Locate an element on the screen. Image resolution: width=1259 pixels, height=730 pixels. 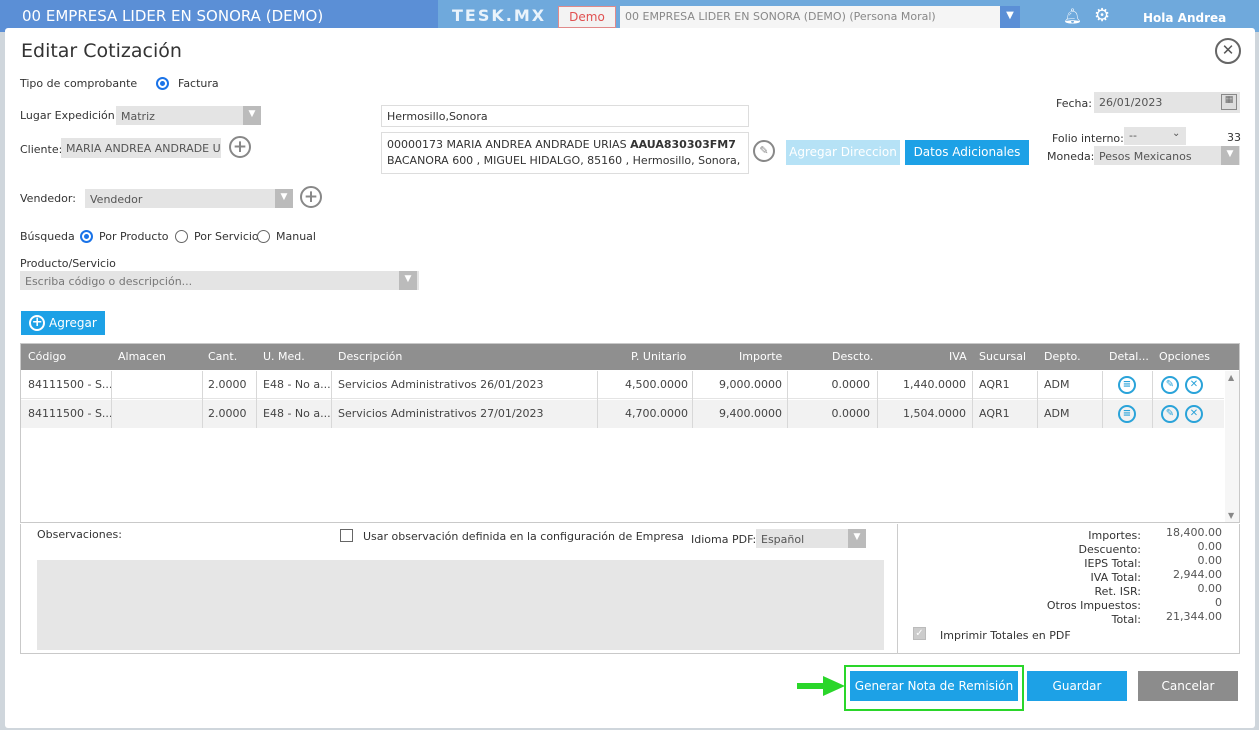
cell-iva: 1,504.0000 is located at coordinates (934, 413).